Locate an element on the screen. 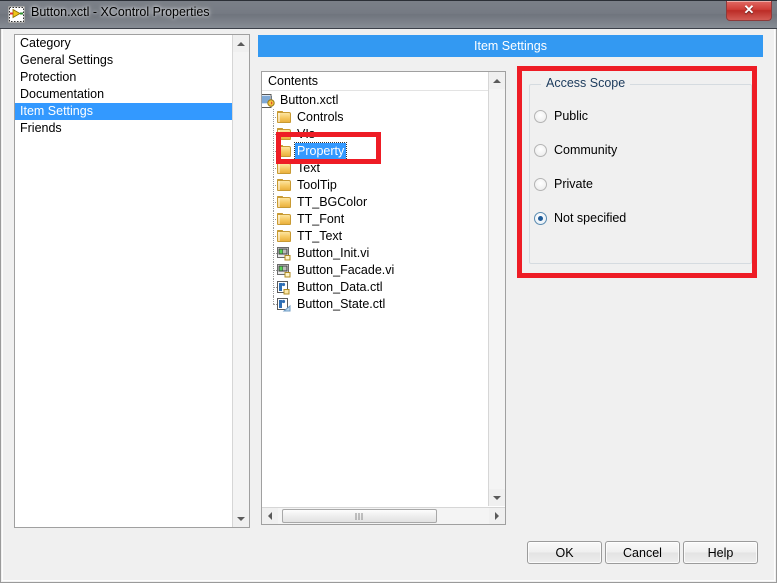  title-bar: Button.xctl - XControl Properties ✕ is located at coordinates (388, 14).